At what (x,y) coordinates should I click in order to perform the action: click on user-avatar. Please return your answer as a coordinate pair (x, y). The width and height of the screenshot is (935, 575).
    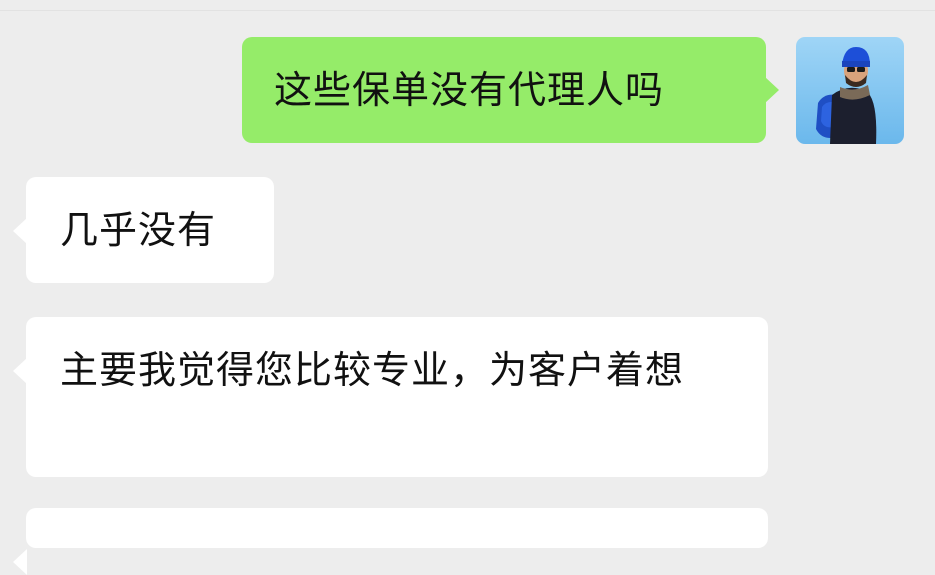
    Looking at the image, I should click on (850, 90).